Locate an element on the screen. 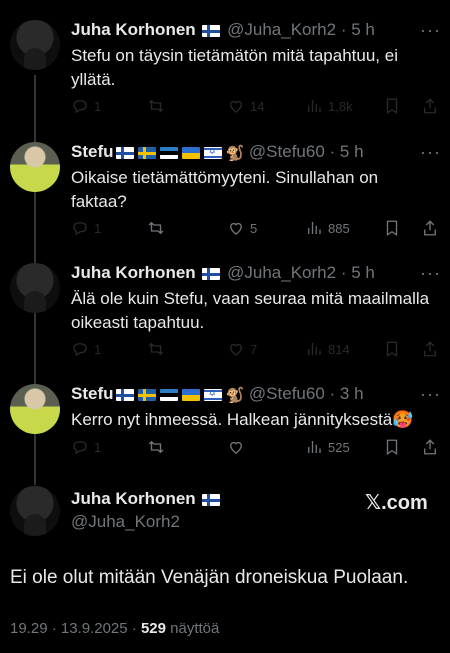  like-button: 5 is located at coordinates (242, 228).